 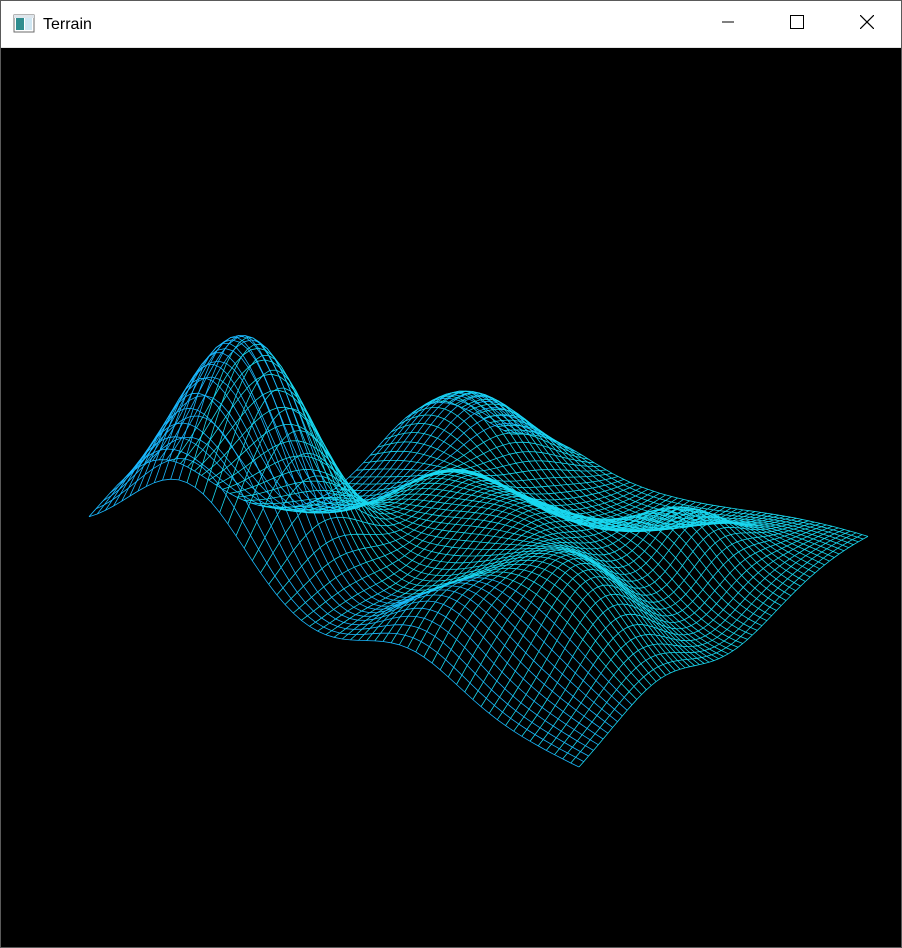 I want to click on close-button, so click(x=866, y=24).